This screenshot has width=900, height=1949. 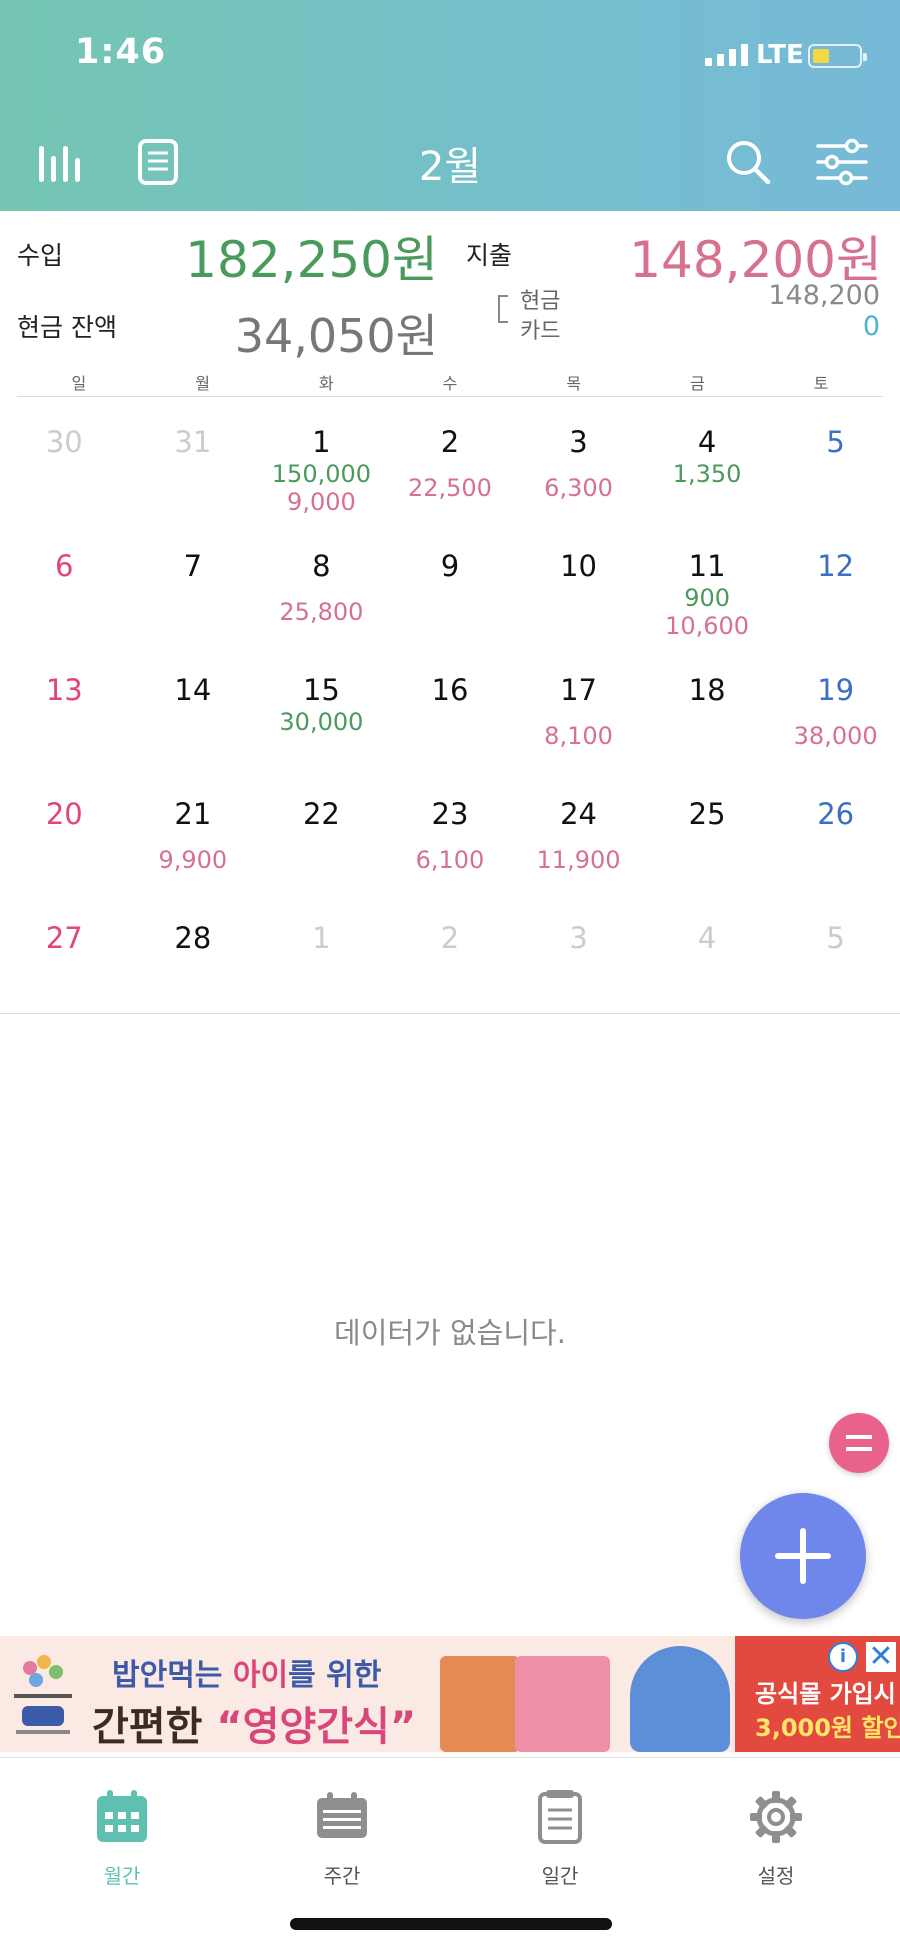 I want to click on calendar-day-cell: 1, so click(x=321, y=958).